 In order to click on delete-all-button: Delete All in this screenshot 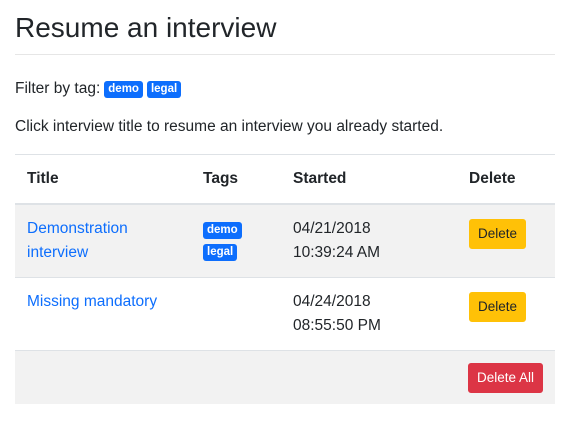, I will do `click(505, 378)`.